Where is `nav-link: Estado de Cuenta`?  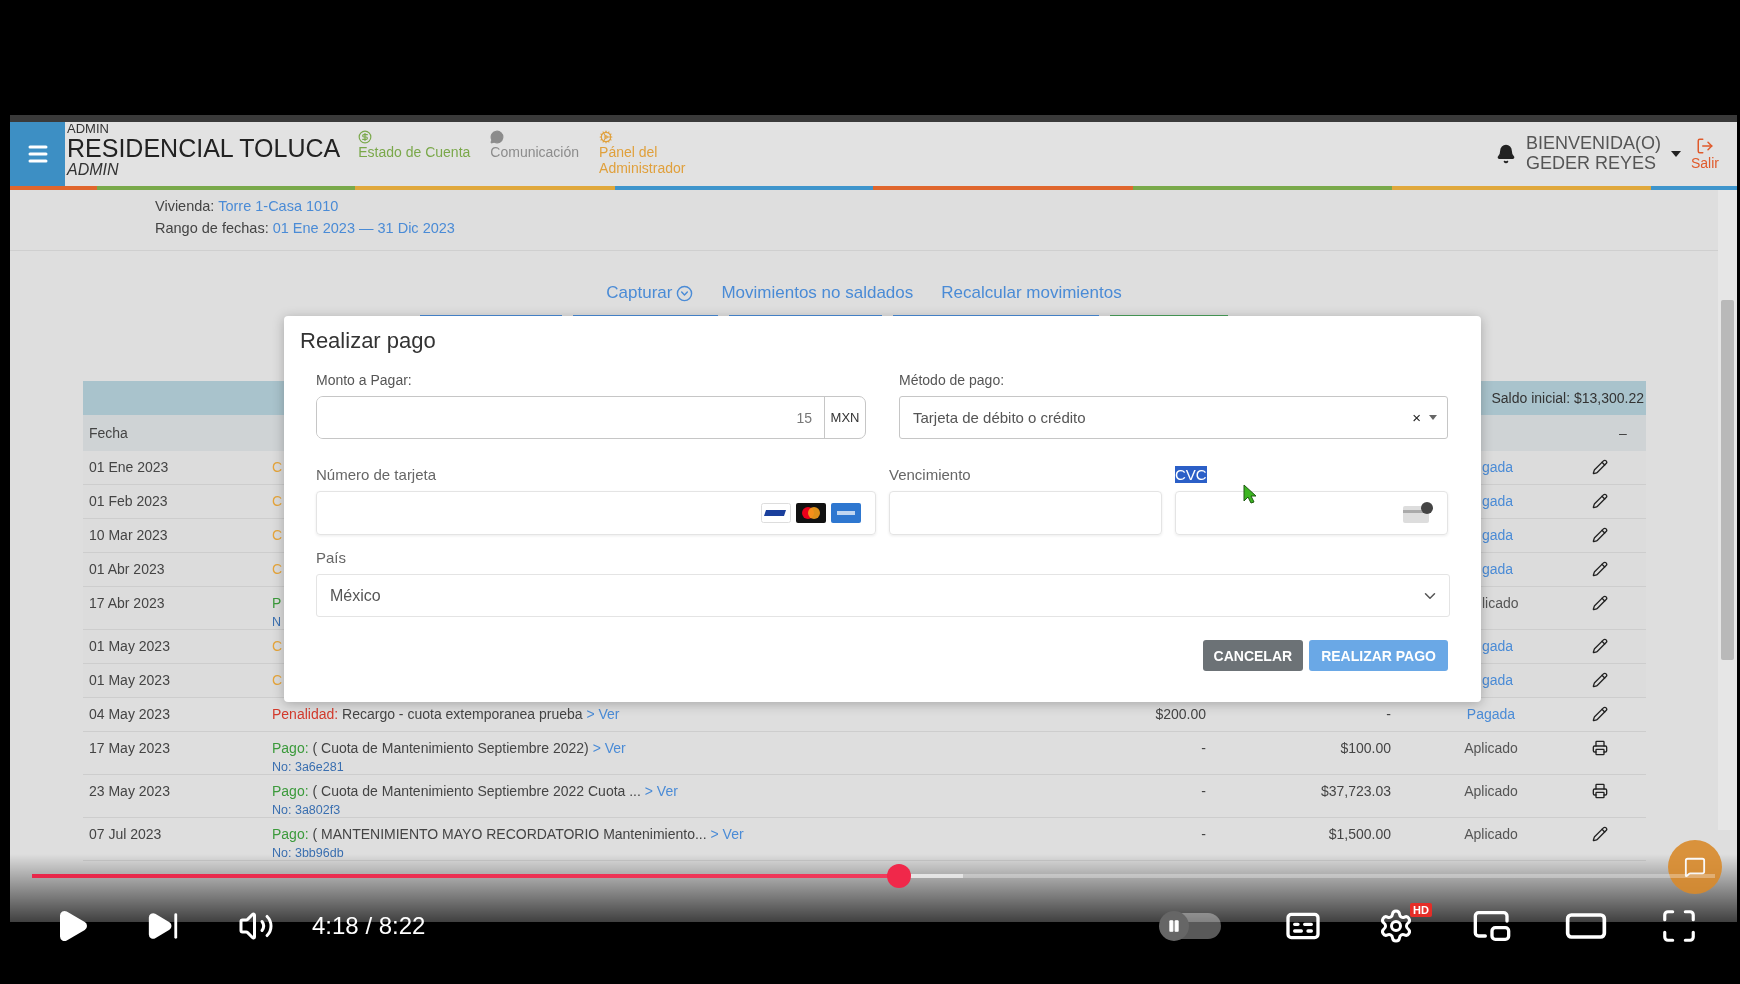
nav-link: Estado de Cuenta is located at coordinates (414, 154).